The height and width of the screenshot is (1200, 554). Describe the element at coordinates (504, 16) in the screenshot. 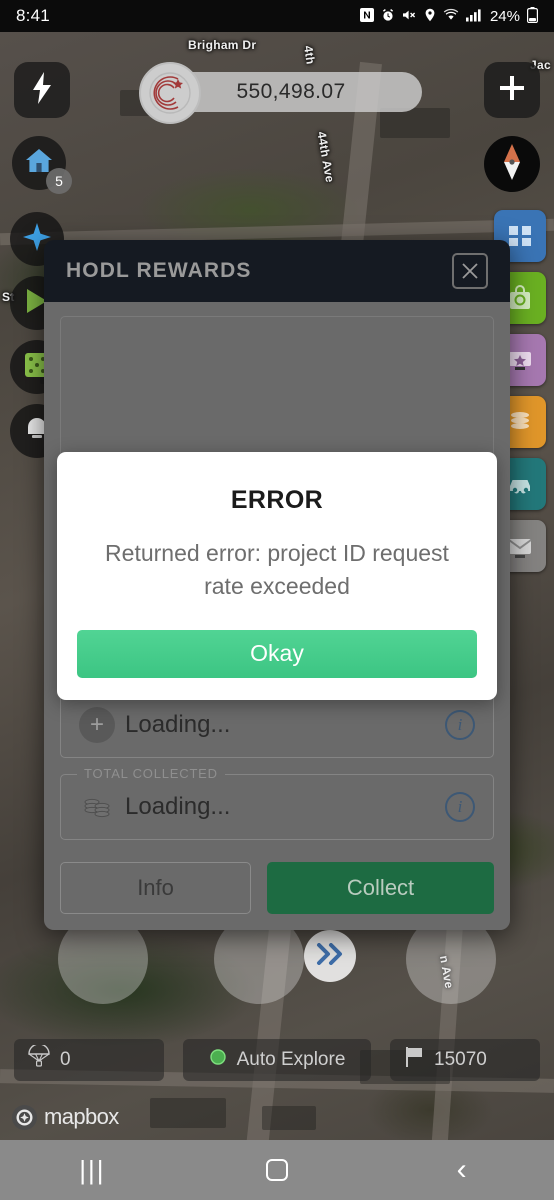

I see `battery-percent-label: 24%` at that location.